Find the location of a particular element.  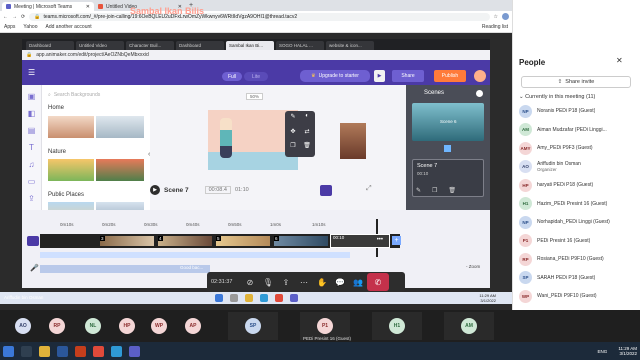

upload-icon: ⇪ is located at coordinates (32, 199).